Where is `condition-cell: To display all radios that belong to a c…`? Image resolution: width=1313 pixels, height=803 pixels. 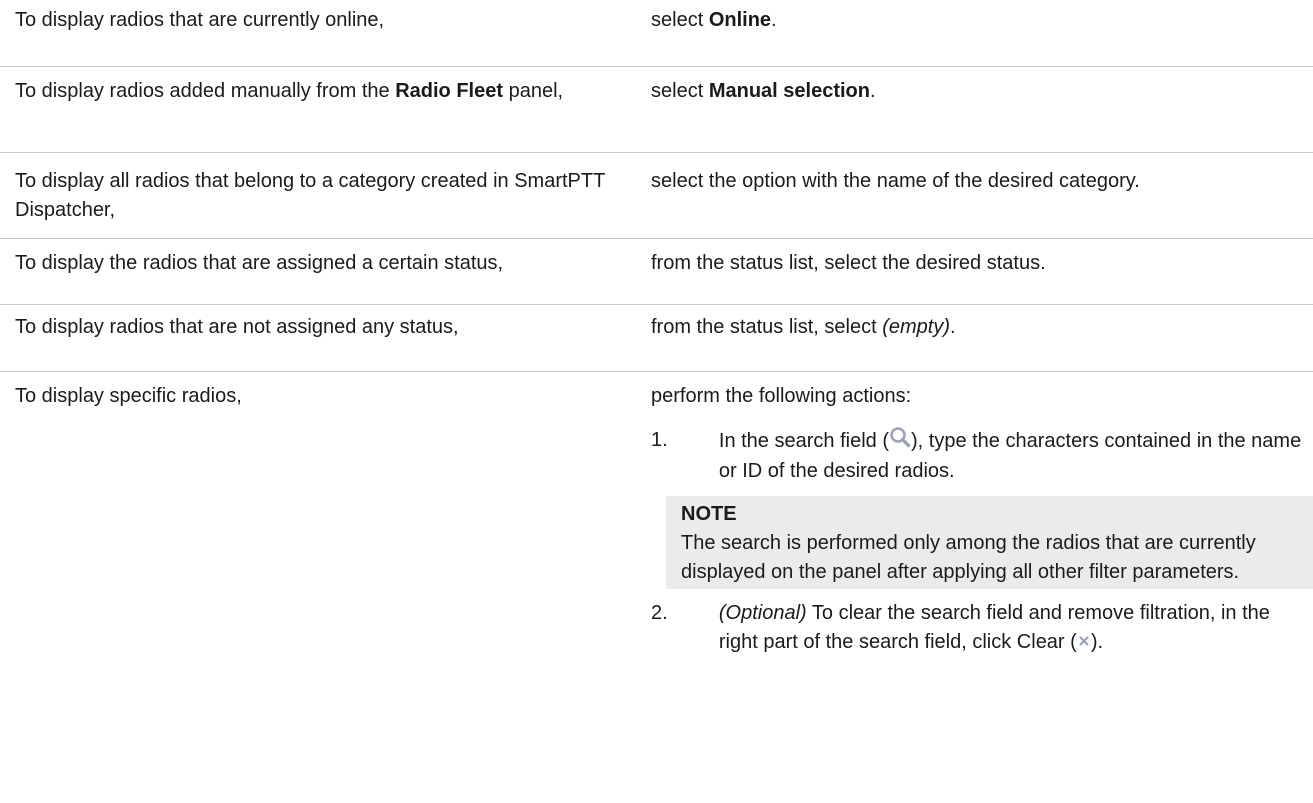
condition-cell: To display all radios that belong to a c… is located at coordinates (310, 195).